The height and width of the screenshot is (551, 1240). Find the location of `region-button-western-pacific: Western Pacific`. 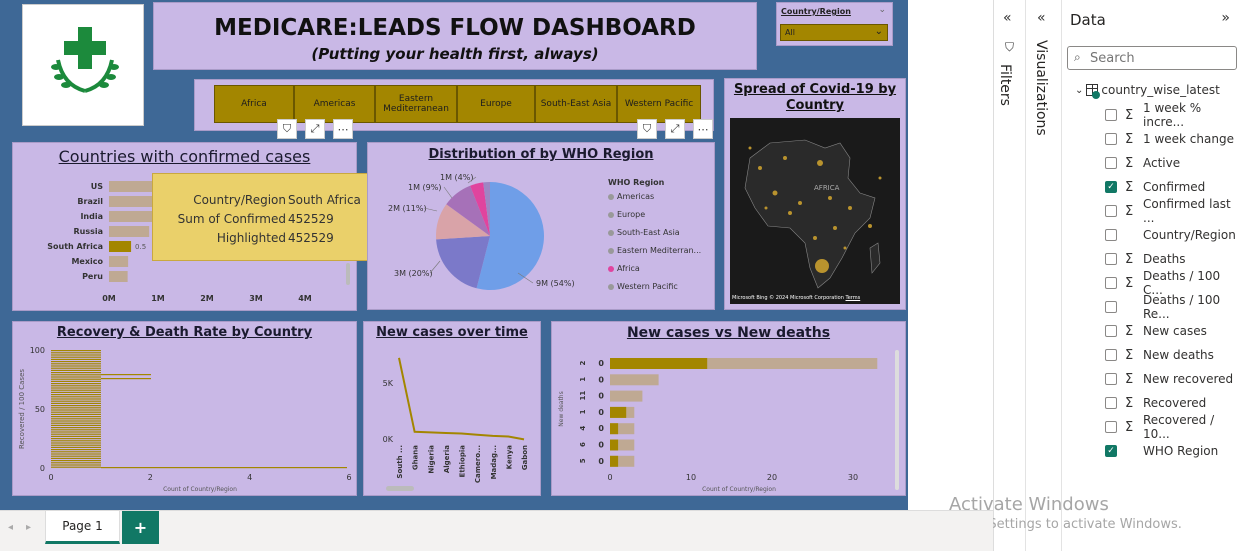

region-button-western-pacific: Western Pacific is located at coordinates (659, 104).